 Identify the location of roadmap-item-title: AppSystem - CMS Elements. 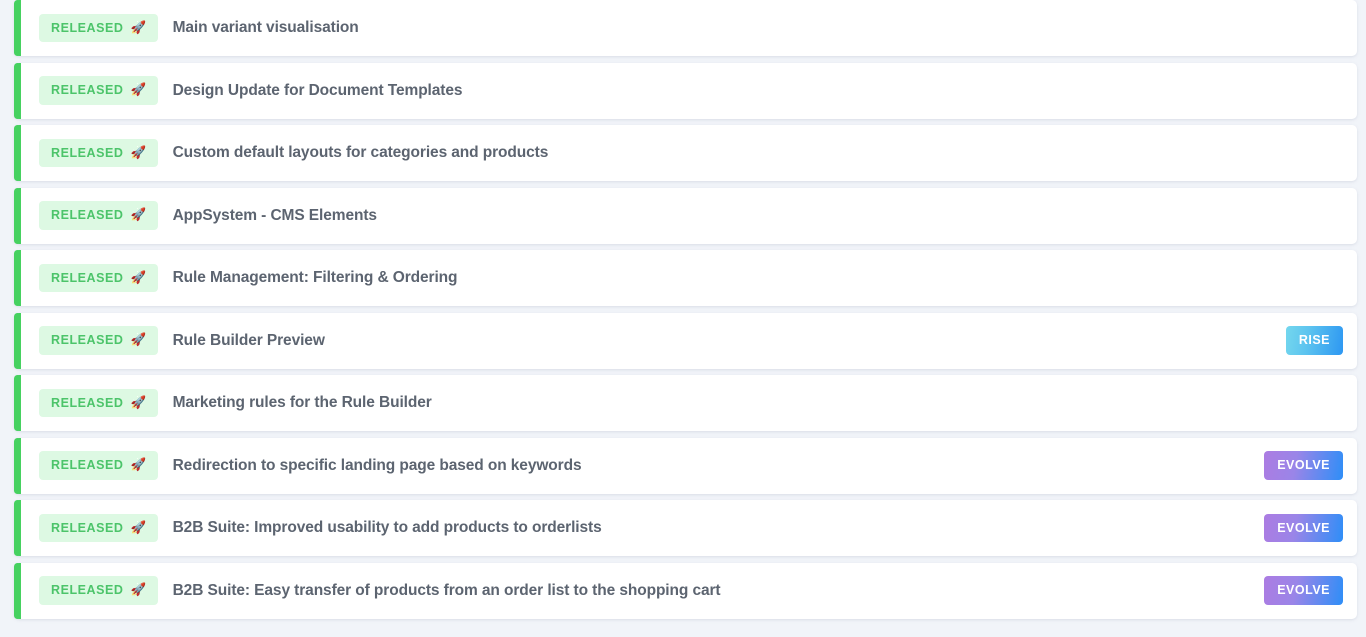
(274, 215).